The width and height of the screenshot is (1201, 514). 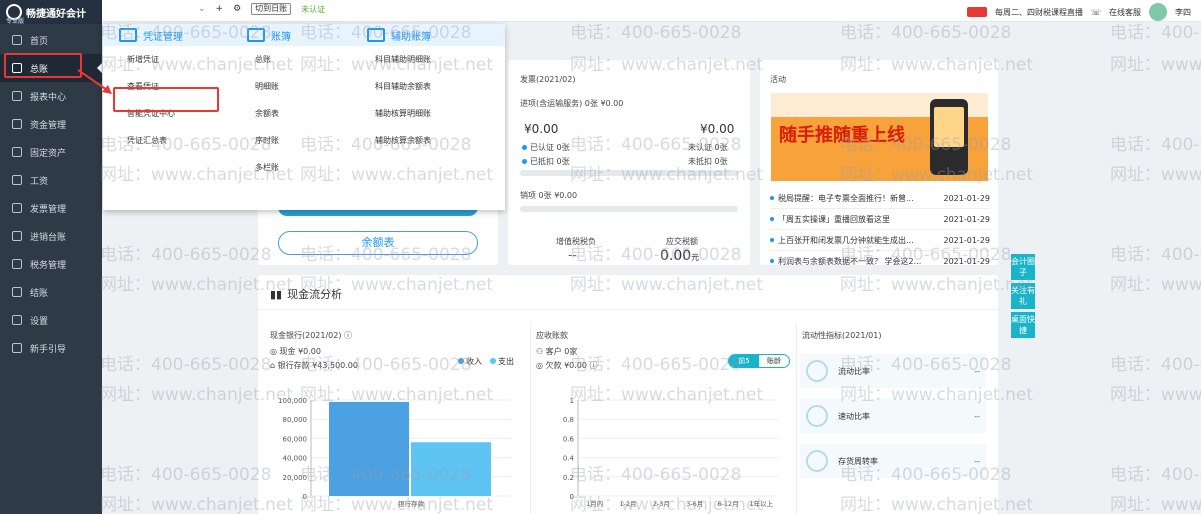 What do you see at coordinates (202, 9) in the screenshot?
I see `chevron-down-icon: ⌄` at bounding box center [202, 9].